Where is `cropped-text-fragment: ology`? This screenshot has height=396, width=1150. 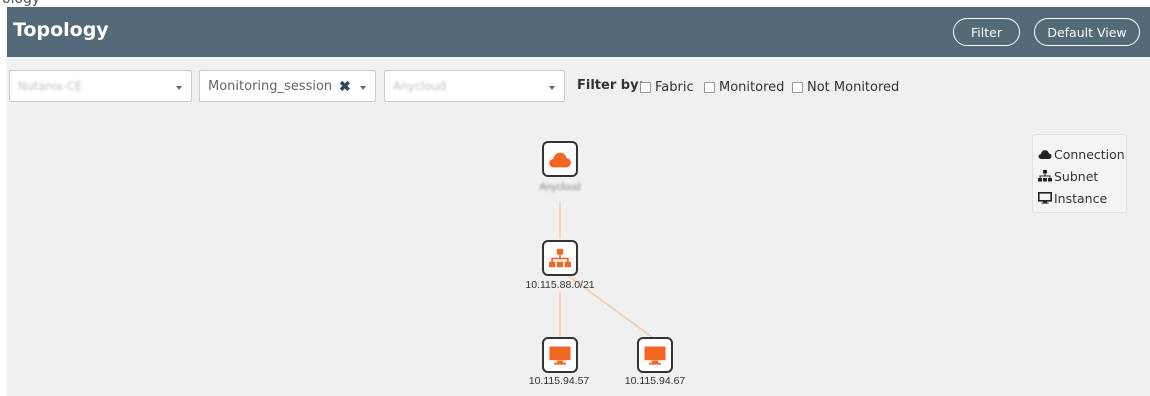
cropped-text-fragment: ology is located at coordinates (30, 3).